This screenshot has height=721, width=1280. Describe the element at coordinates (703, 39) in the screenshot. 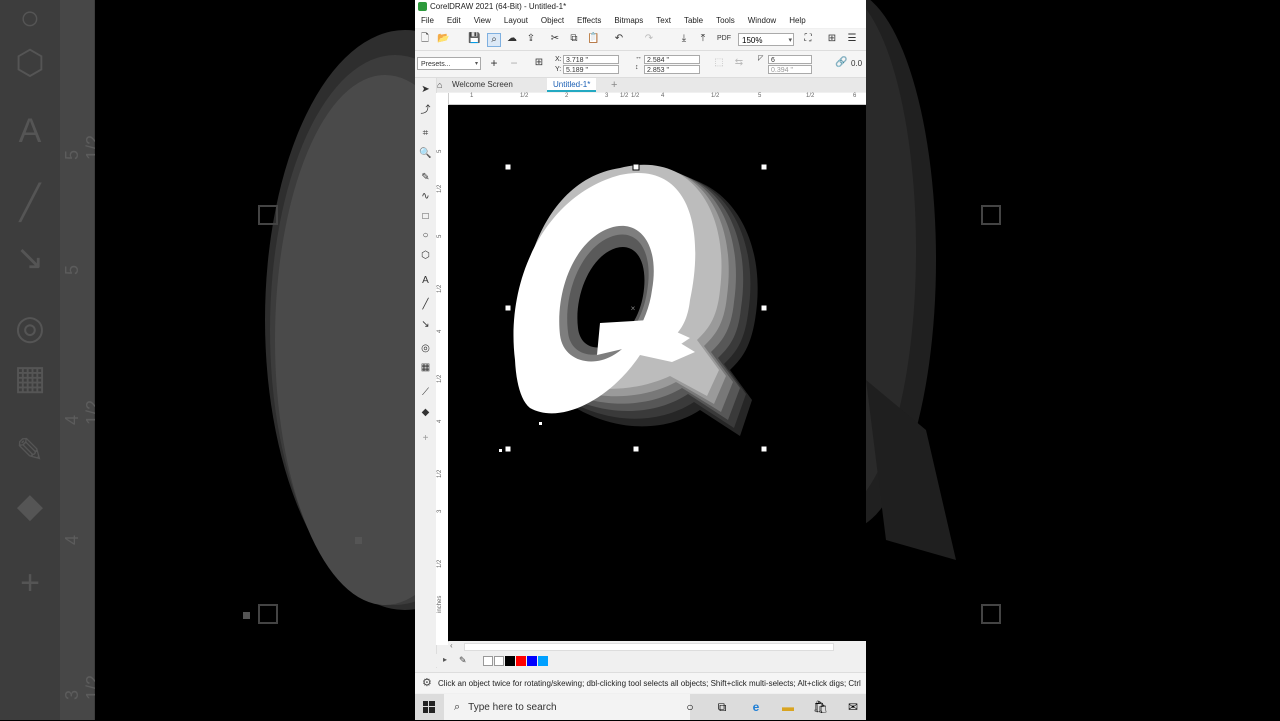

I see `export-arrow-icon: ⤒` at that location.